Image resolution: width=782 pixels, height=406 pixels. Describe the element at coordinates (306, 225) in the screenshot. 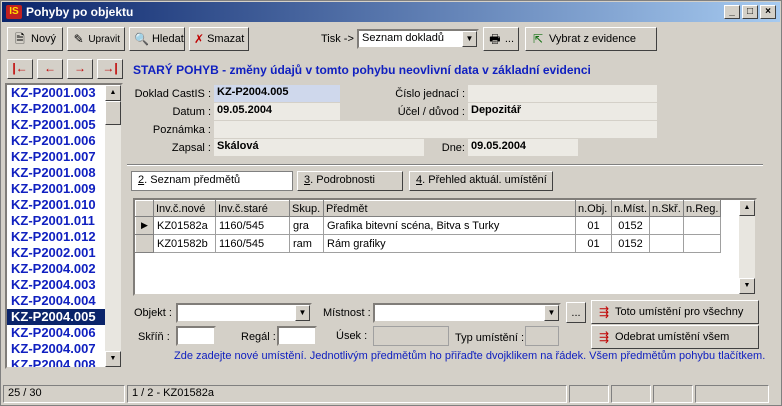

I see `table-cell: gra` at that location.